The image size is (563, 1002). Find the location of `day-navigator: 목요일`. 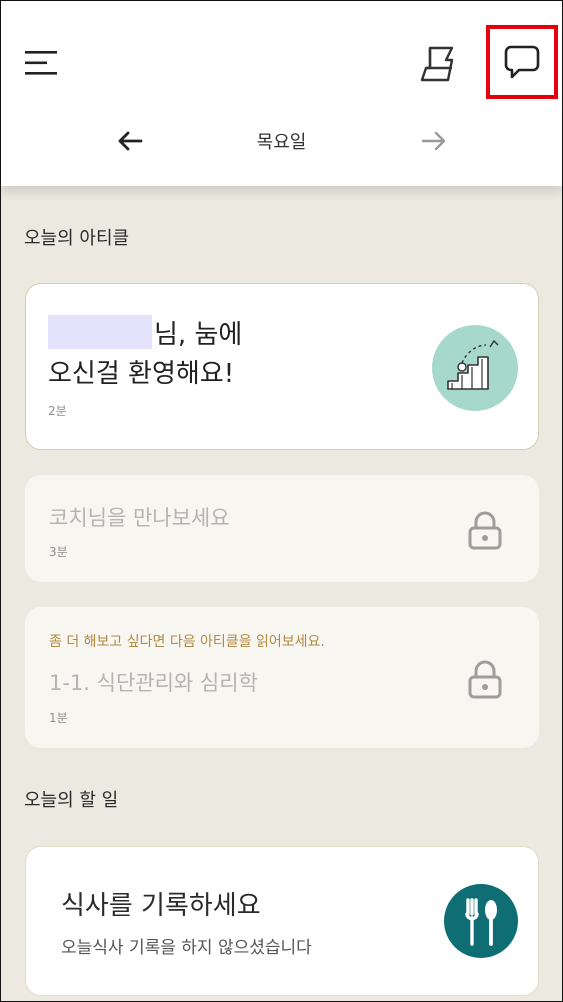

day-navigator: 목요일 is located at coordinates (281, 141).